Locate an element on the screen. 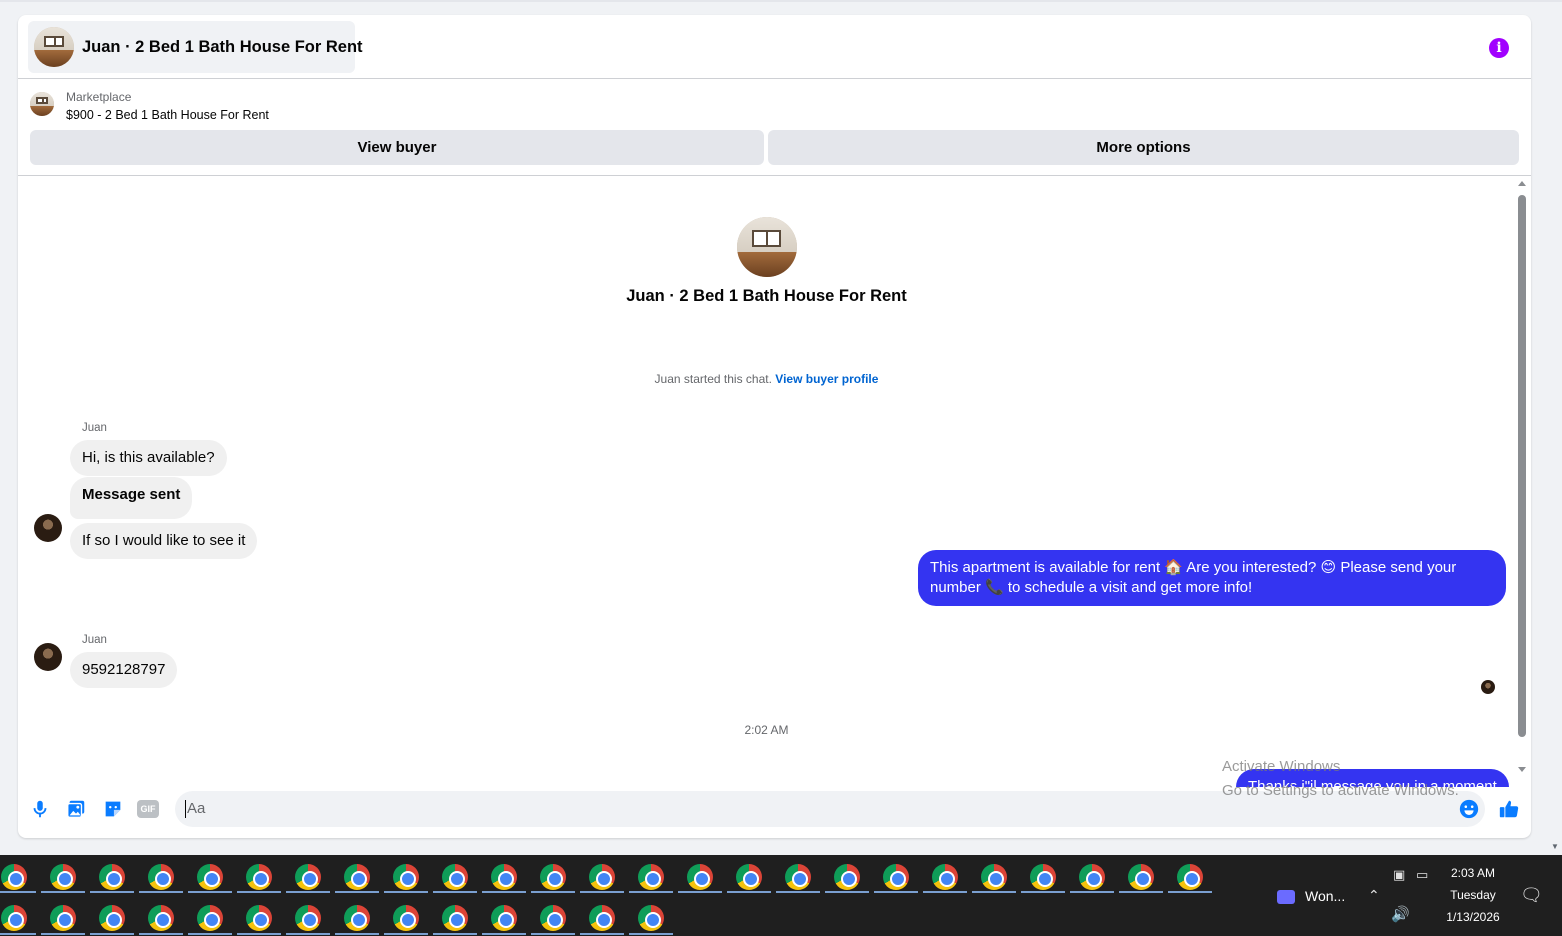 The width and height of the screenshot is (1562, 936). started-text: Juan started this chat. is located at coordinates (713, 379).